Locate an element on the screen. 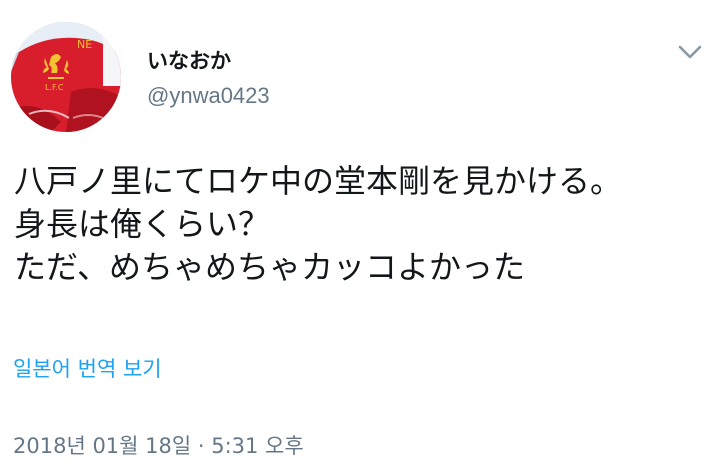 The height and width of the screenshot is (469, 720). svg-text: NE is located at coordinates (84, 44).